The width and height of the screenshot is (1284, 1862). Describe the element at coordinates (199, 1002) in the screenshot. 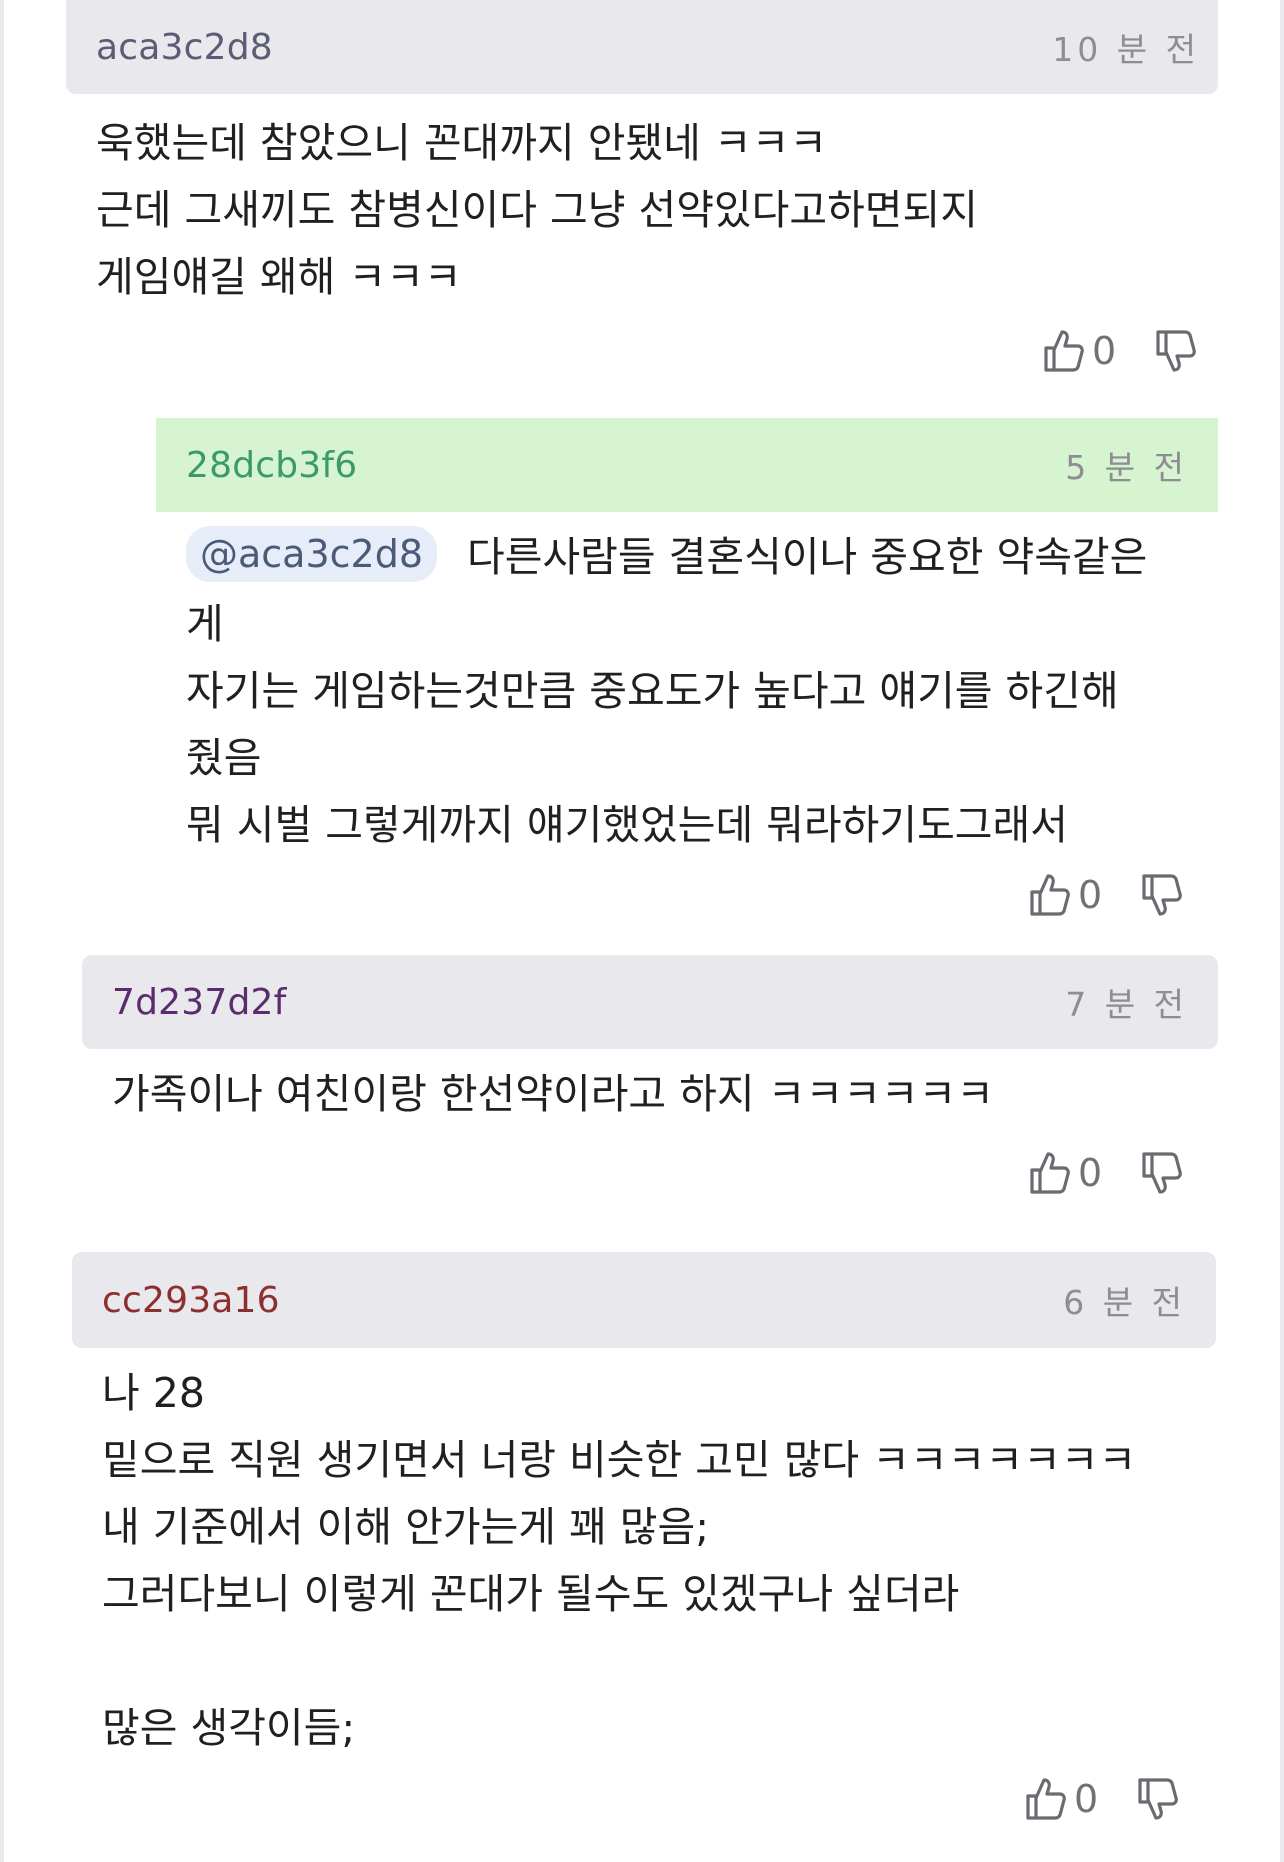

I see `comment-author: 7d237d2f` at that location.